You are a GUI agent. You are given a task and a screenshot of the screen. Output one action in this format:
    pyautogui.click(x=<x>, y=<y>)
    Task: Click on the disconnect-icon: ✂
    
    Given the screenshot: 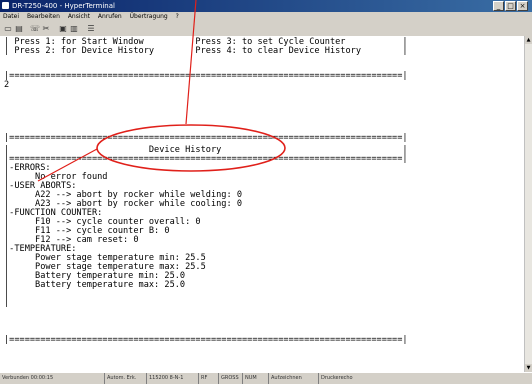 What is the action you would take?
    pyautogui.click(x=46, y=29)
    